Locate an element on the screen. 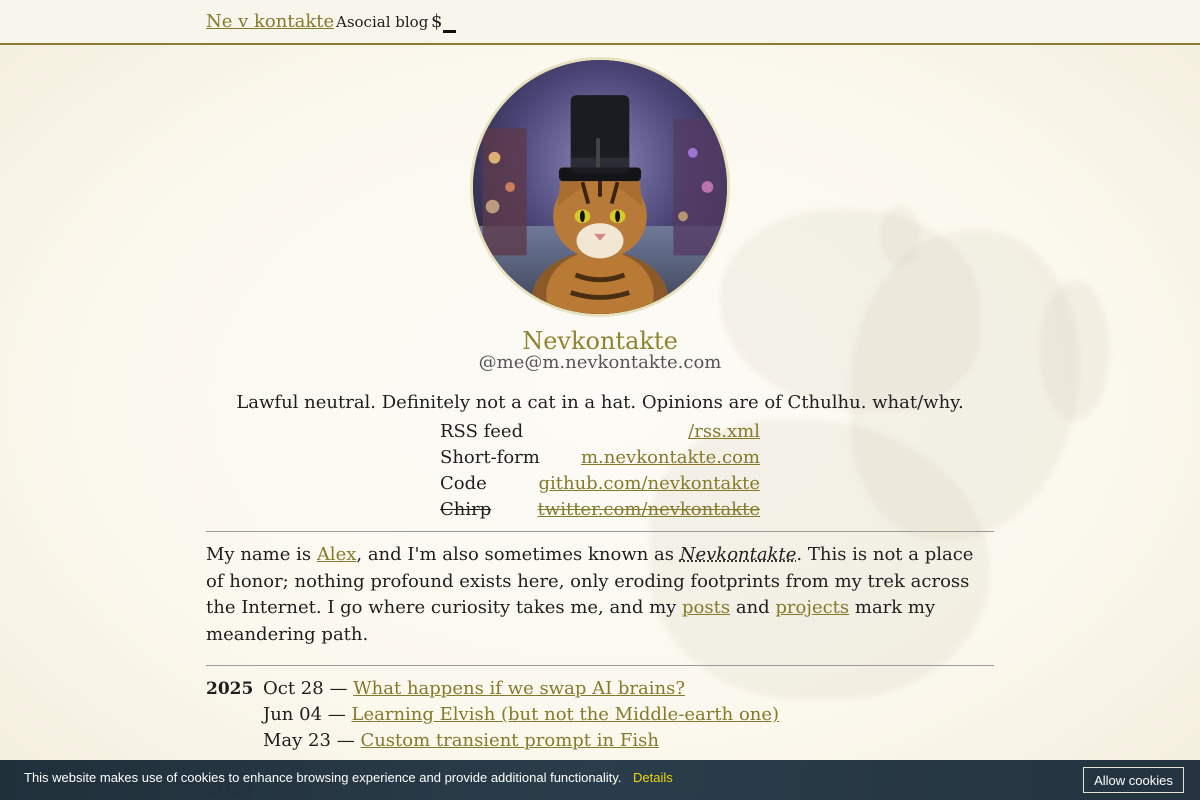 The height and width of the screenshot is (800, 1200). intro-text: My name is is located at coordinates (261, 554).